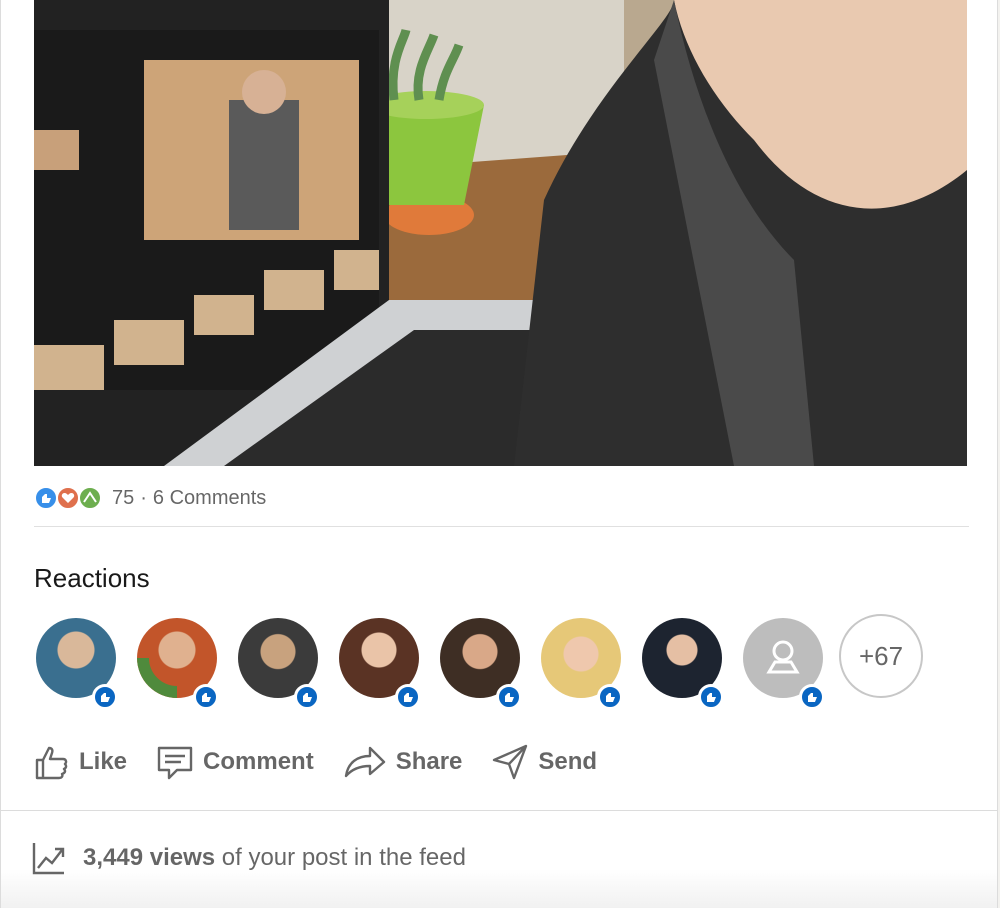 The width and height of the screenshot is (1000, 908). I want to click on send-icon, so click(510, 762).